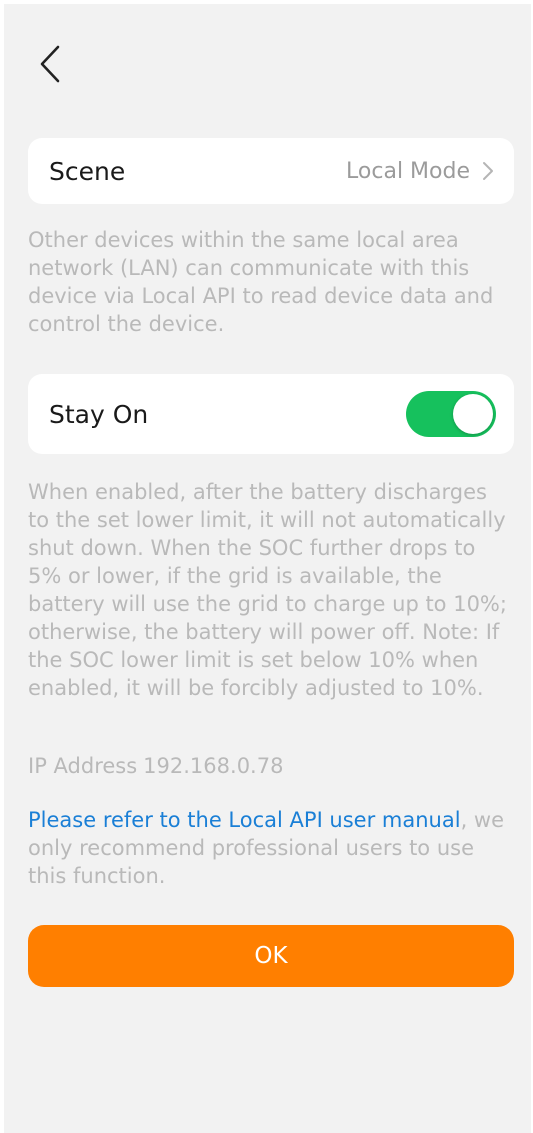 This screenshot has width=533, height=1133. I want to click on scene-label: Scene, so click(87, 171).